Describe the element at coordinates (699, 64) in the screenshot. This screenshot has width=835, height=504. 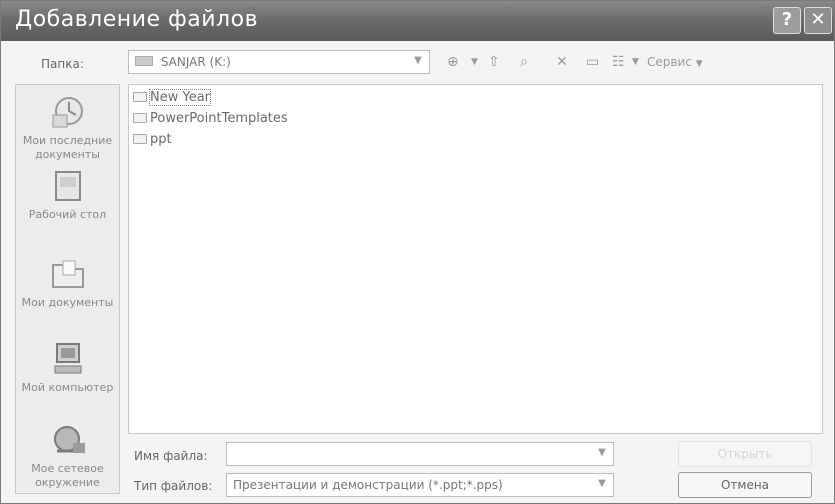
I see `tools-chevron-icon: ▼` at that location.